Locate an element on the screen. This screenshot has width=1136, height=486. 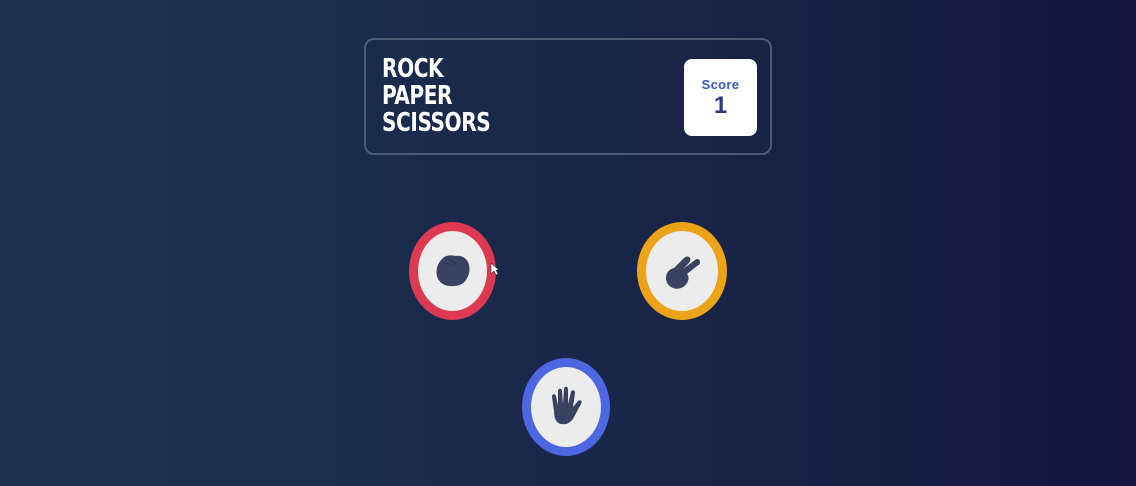
score-box: Score 1 is located at coordinates (720, 97).